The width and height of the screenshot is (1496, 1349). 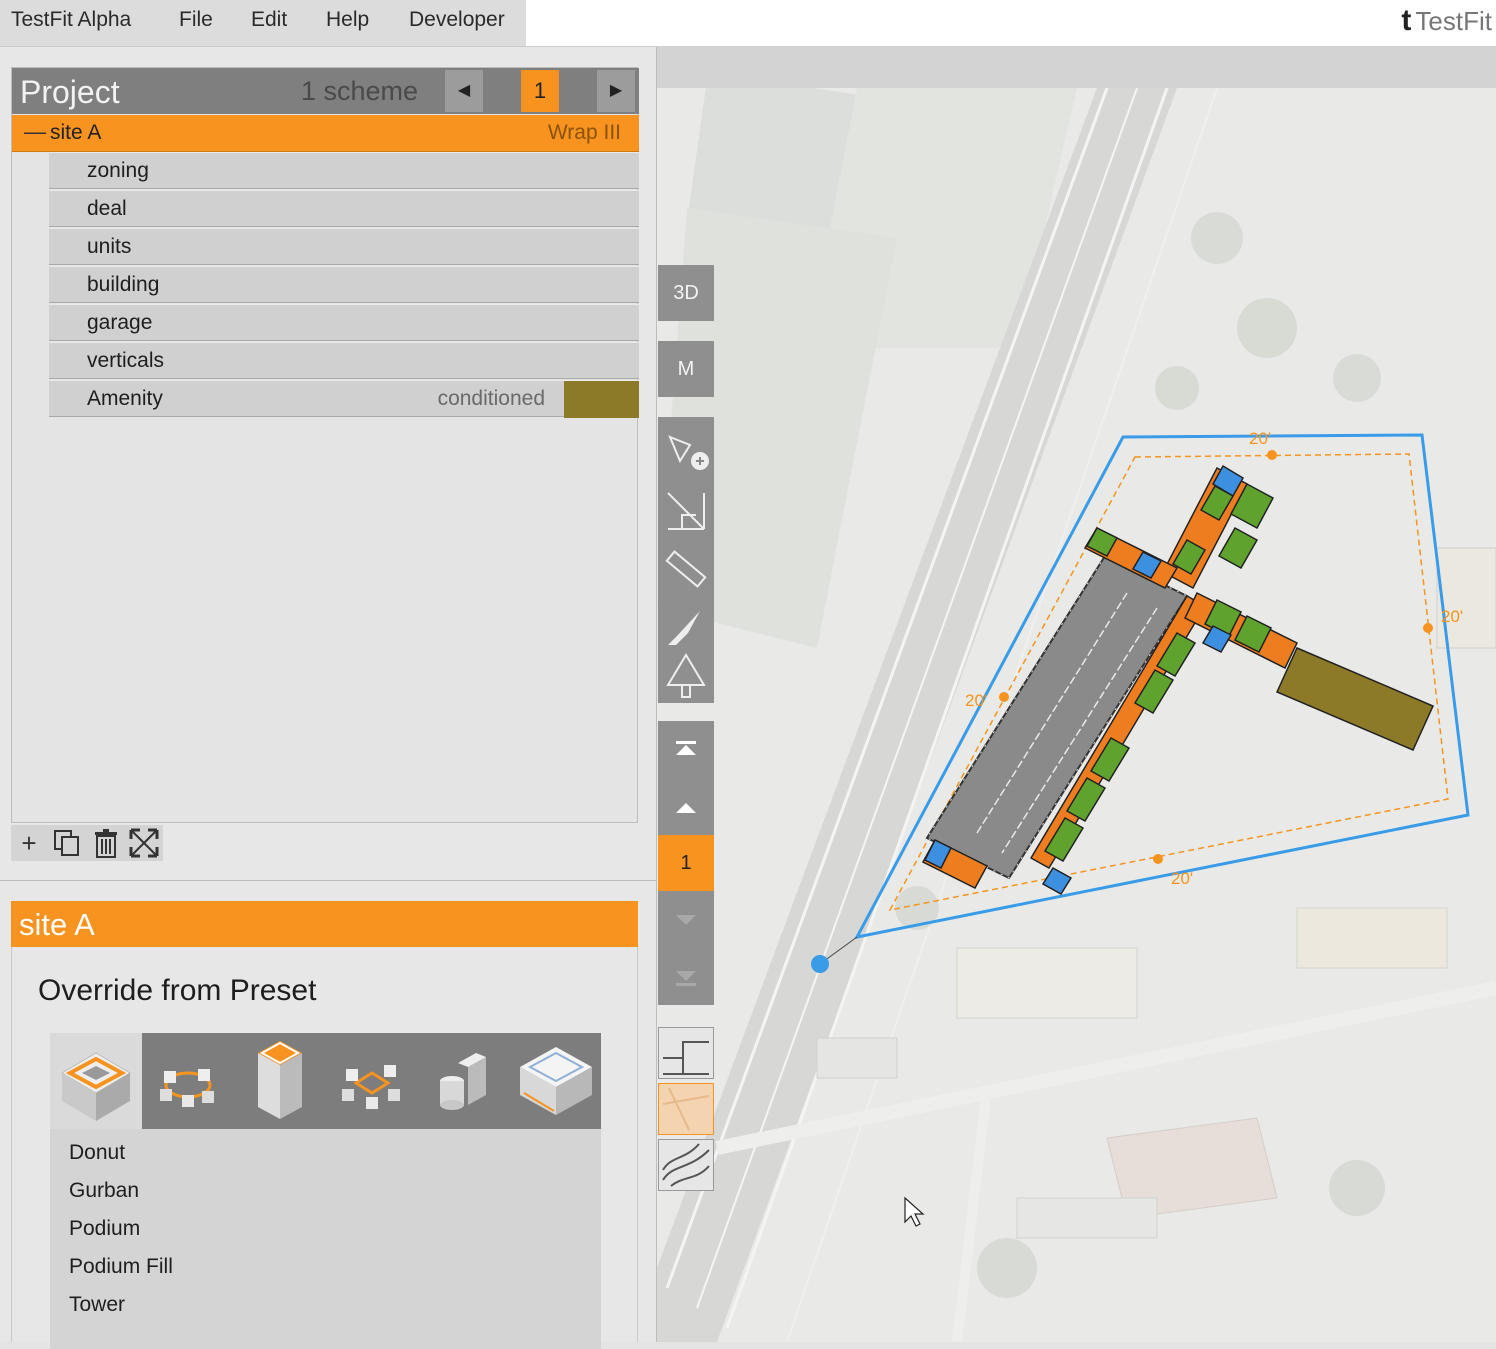 What do you see at coordinates (97, 1305) in the screenshot?
I see `preset-item-tower: Tower` at bounding box center [97, 1305].